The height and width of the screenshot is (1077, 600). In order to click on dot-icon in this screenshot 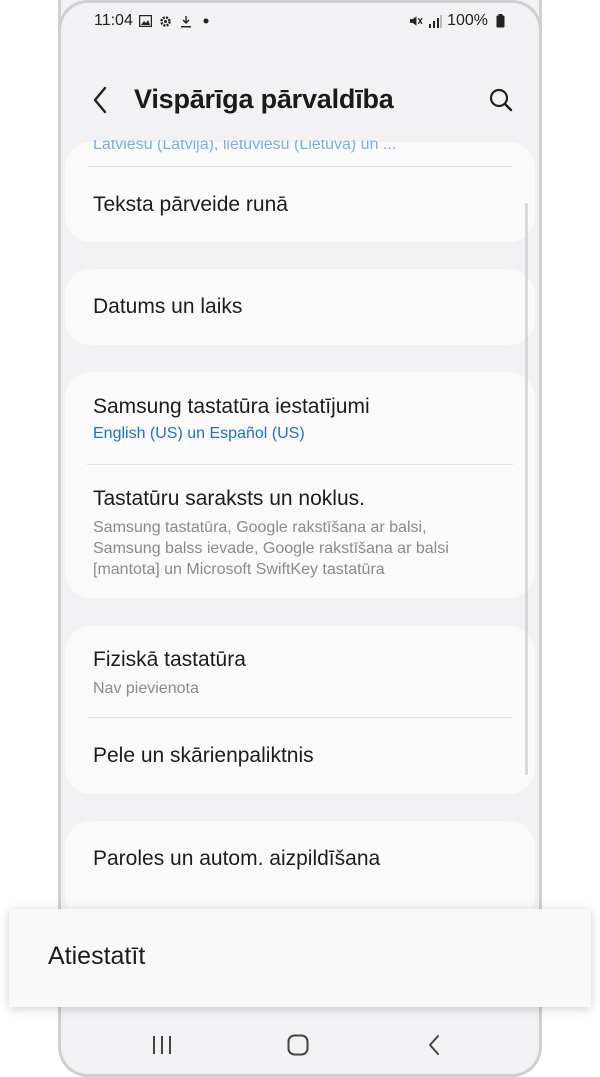, I will do `click(206, 21)`.